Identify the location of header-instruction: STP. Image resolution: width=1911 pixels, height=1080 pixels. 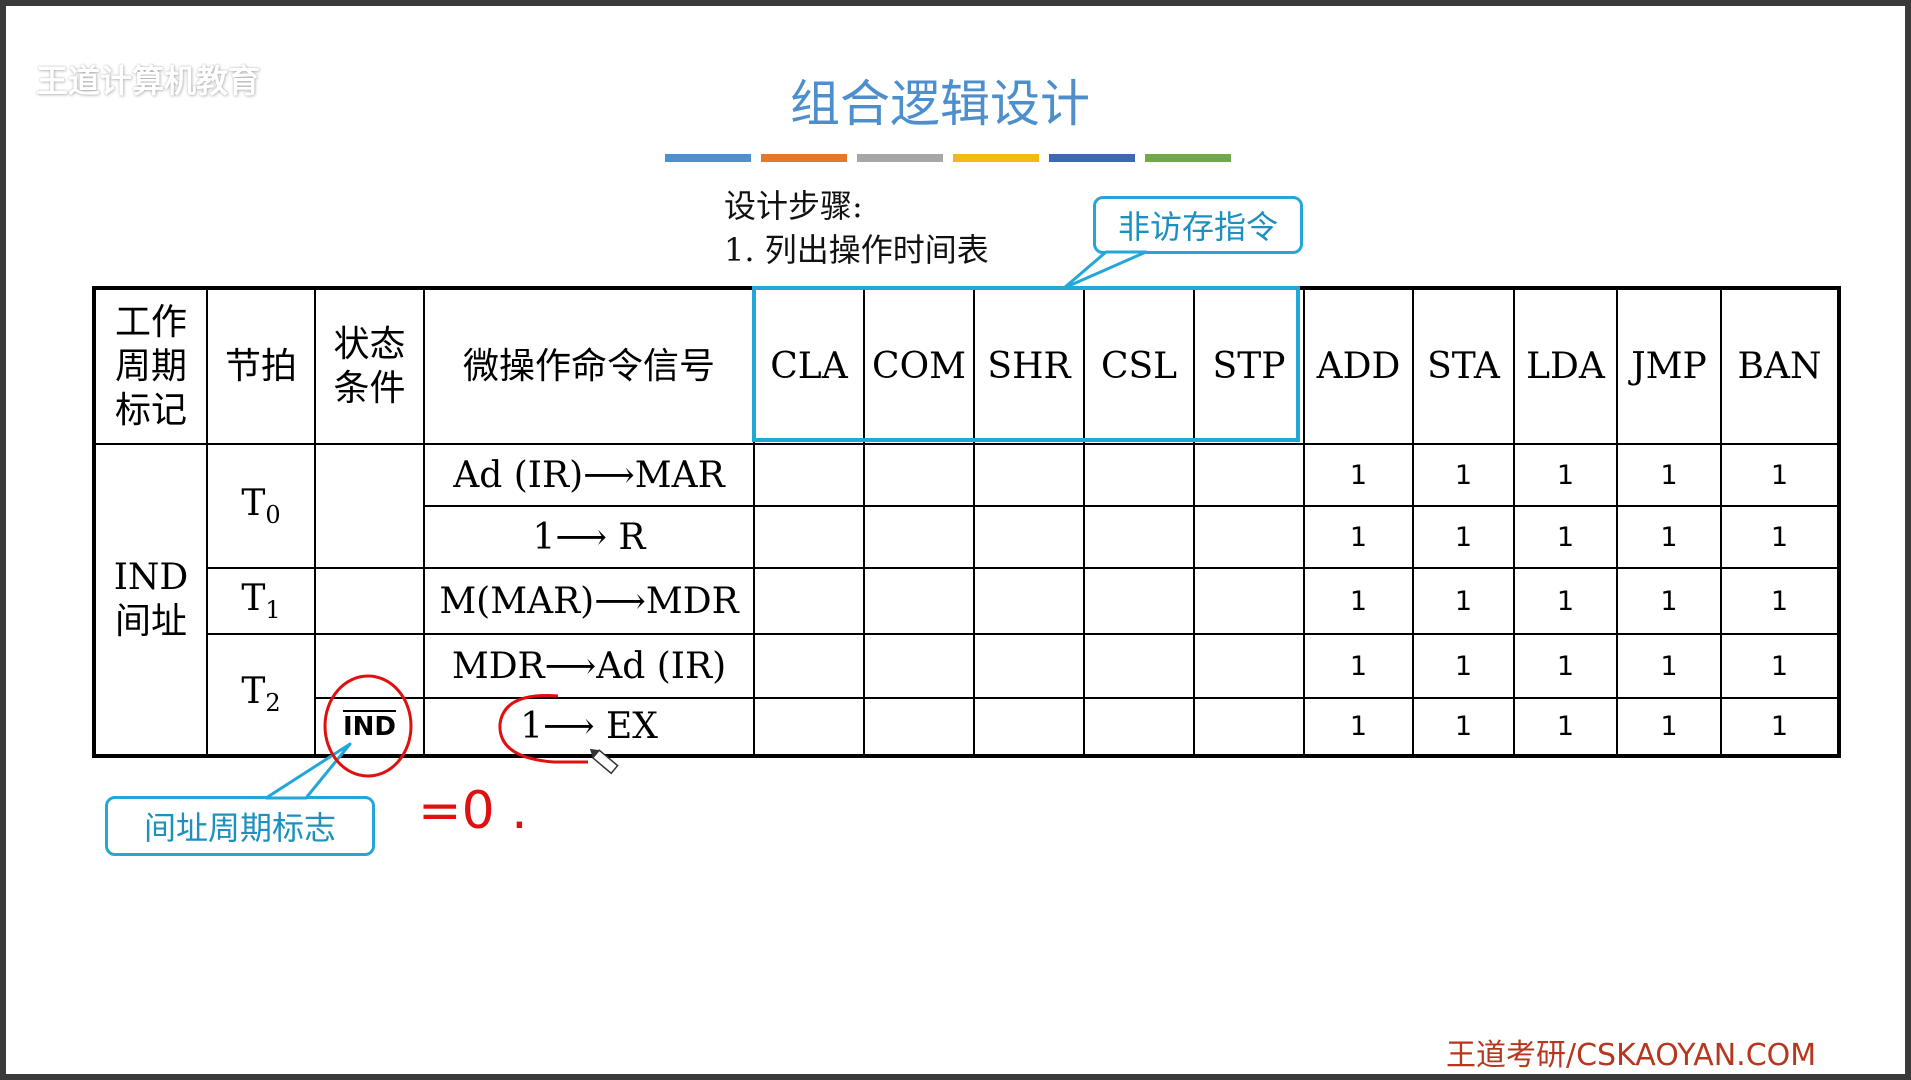
(1249, 366).